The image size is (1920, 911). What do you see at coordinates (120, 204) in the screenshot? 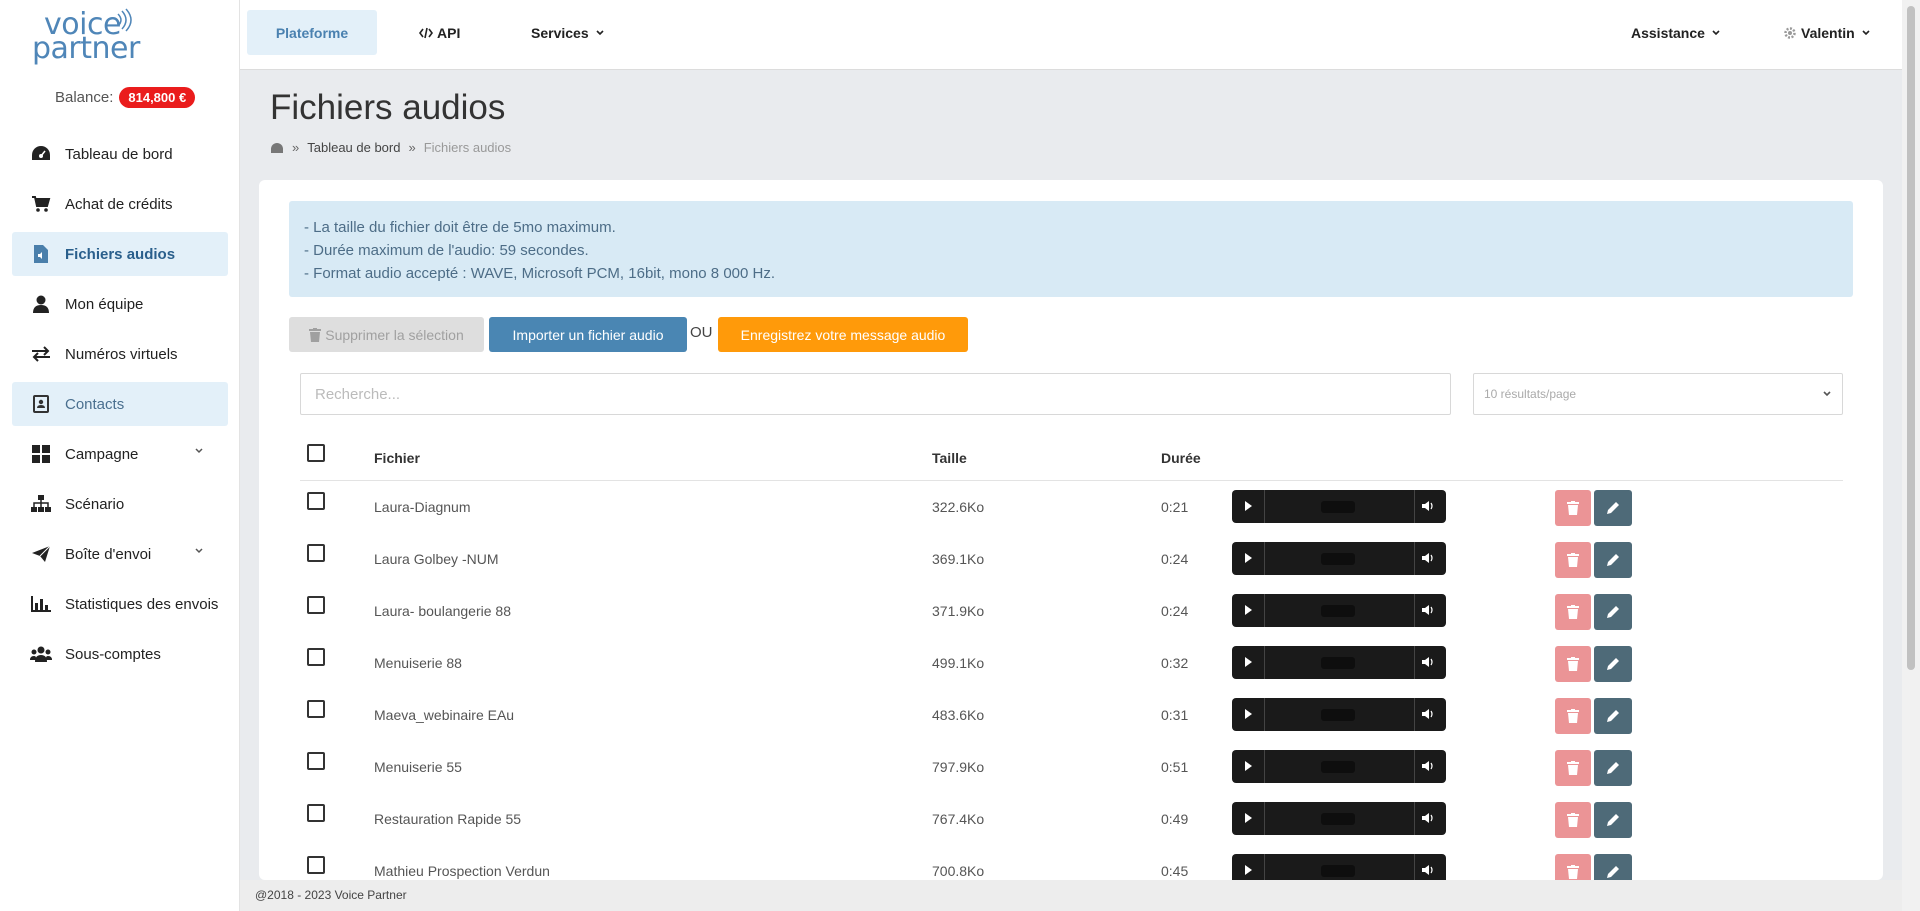
I see `sidebar-item-achat-credits: Achat de crédits` at bounding box center [120, 204].